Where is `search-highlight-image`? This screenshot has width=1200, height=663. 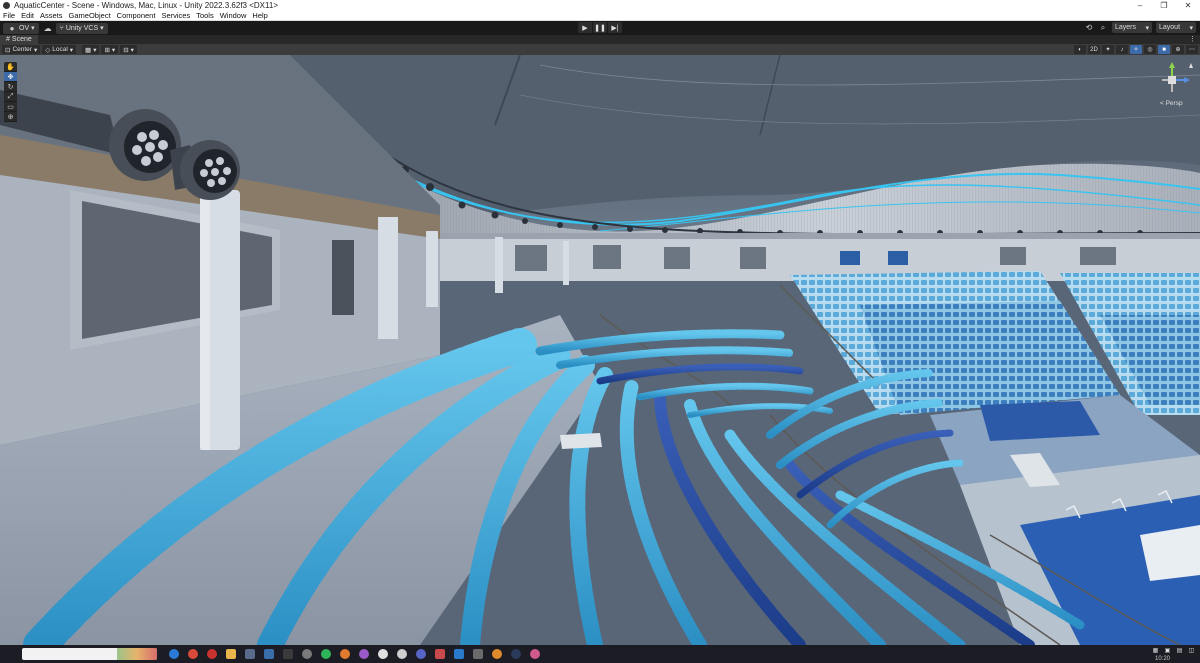 search-highlight-image is located at coordinates (137, 654).